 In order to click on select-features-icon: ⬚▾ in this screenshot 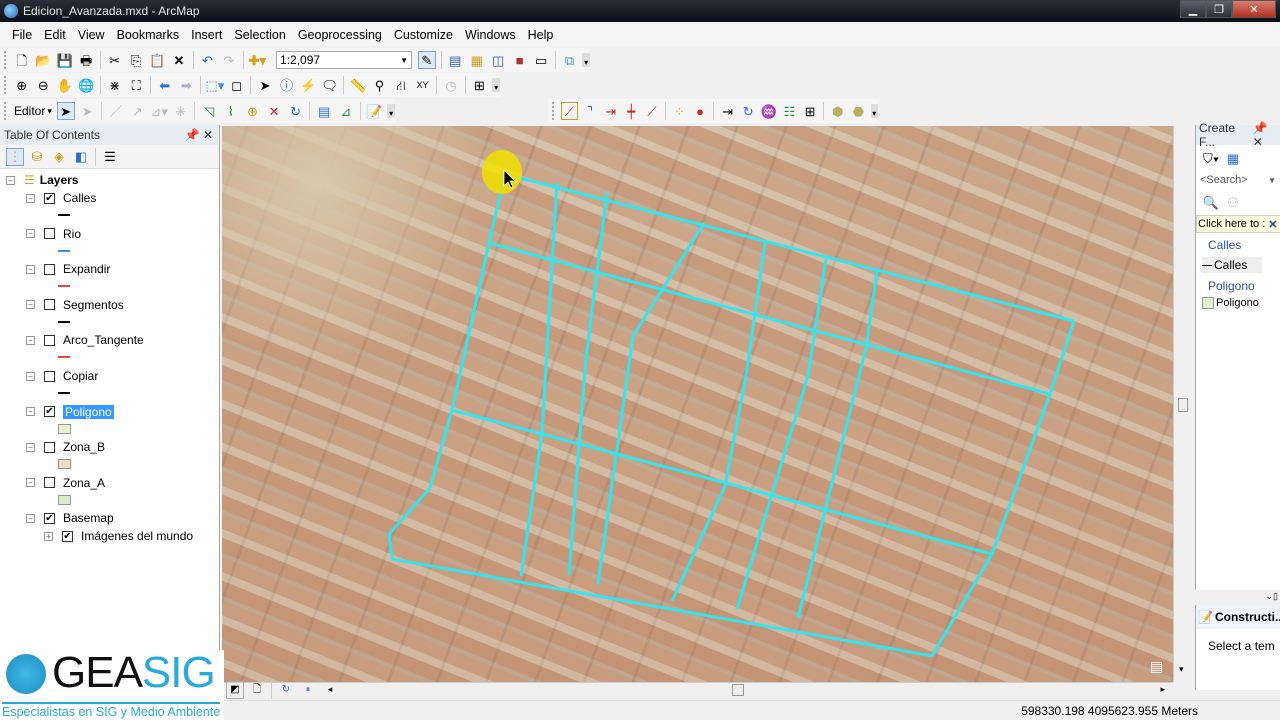, I will do `click(214, 85)`.